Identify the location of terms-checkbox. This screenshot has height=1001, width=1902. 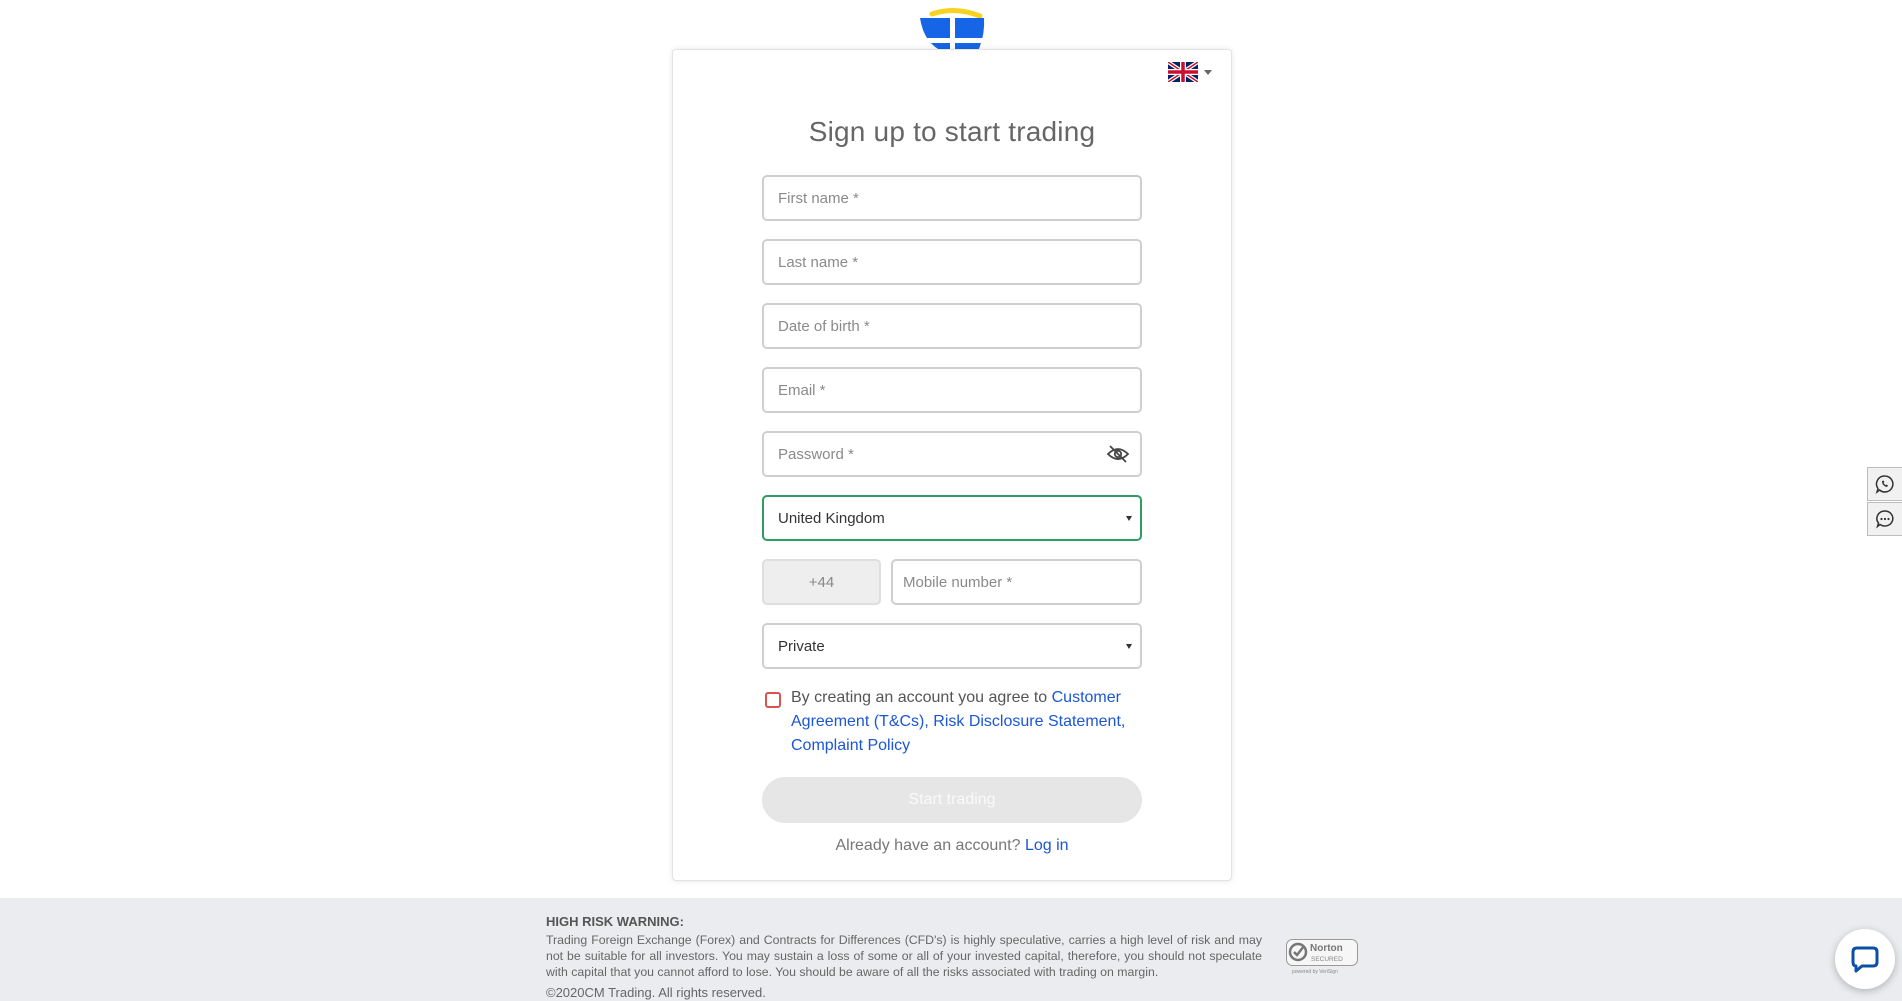
(773, 700).